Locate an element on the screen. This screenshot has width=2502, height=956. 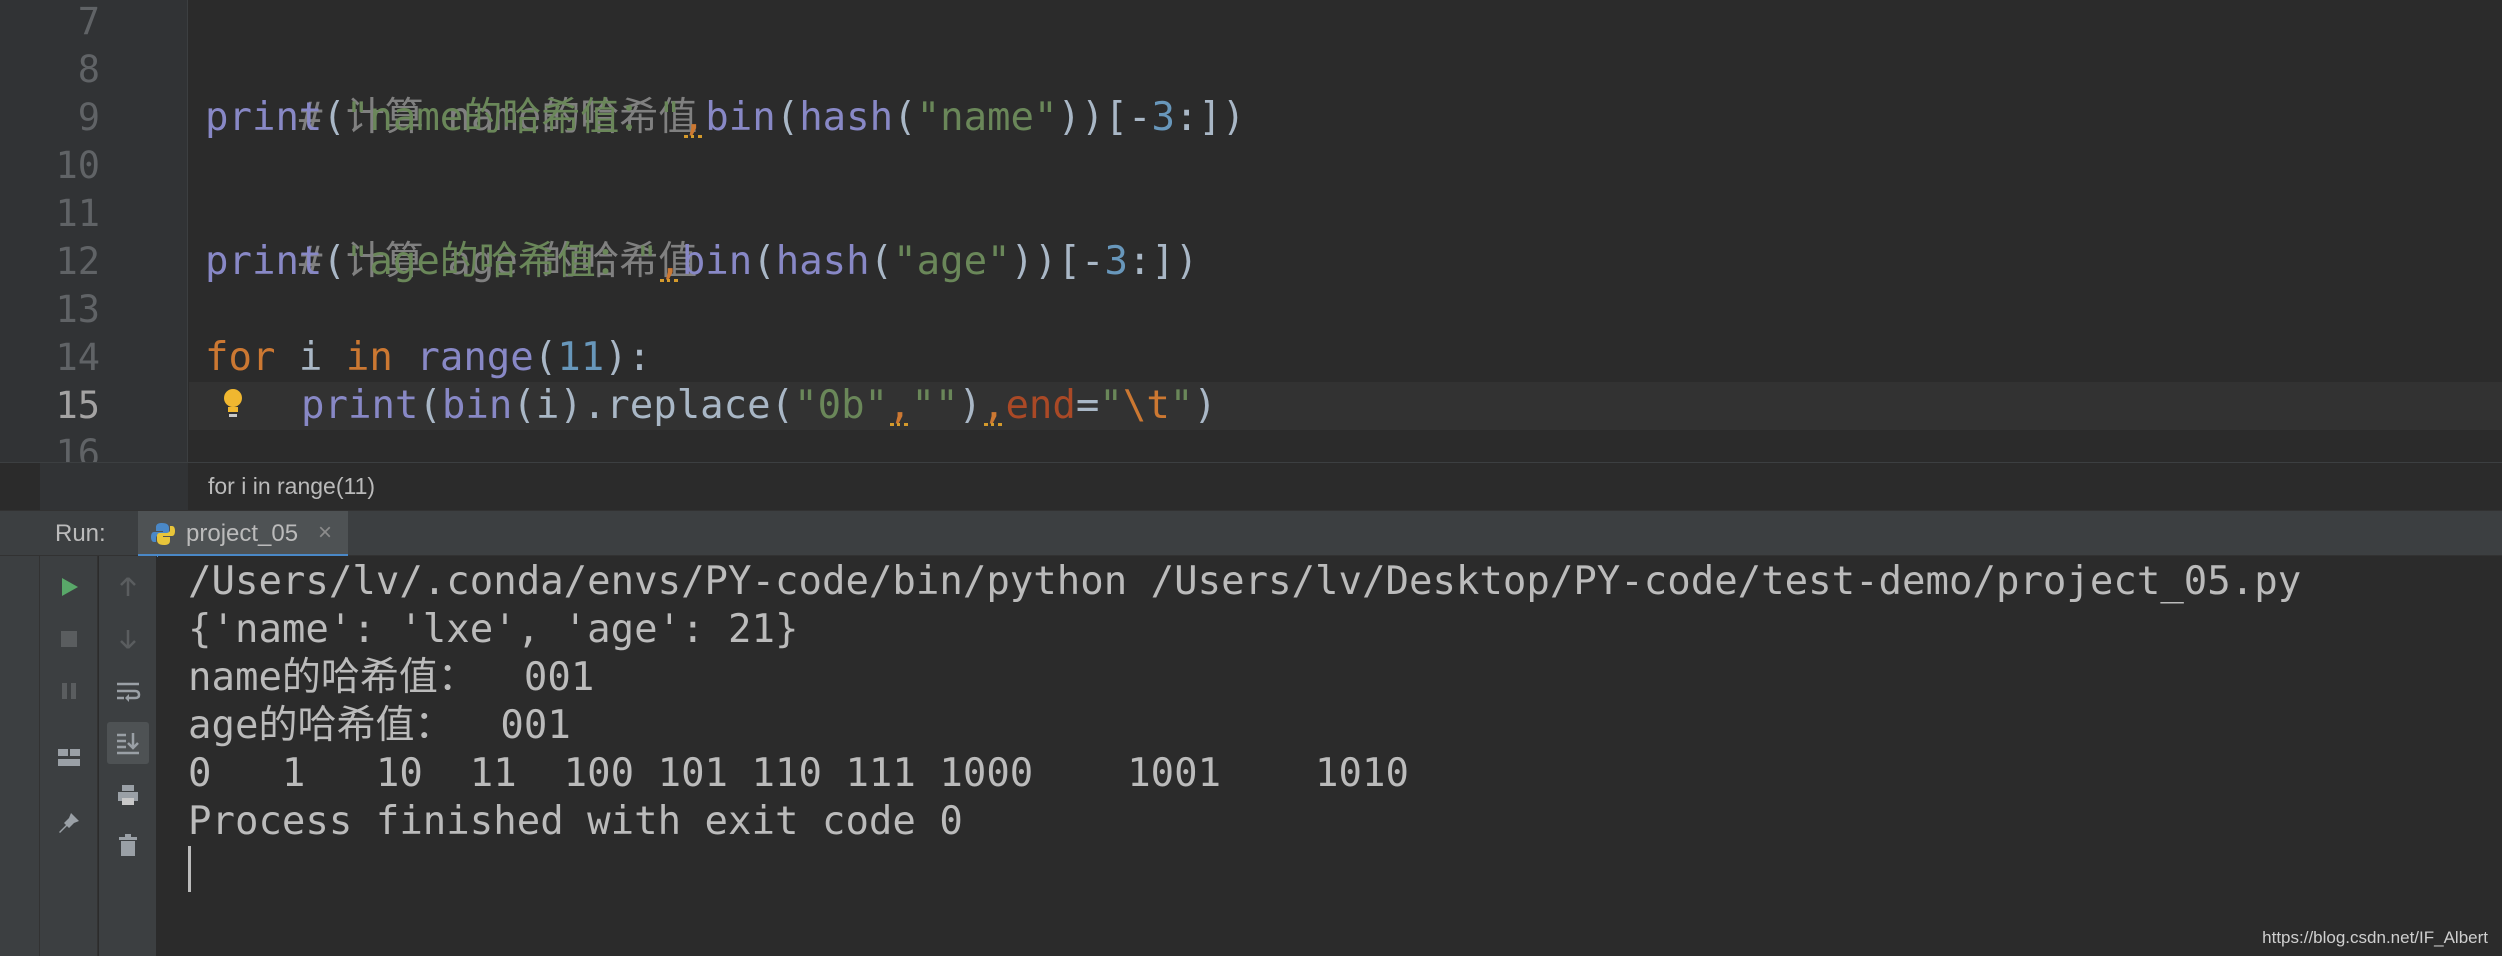
code-line-15: print(bin(i).replace("0b",""),end="\t") is located at coordinates (759, 406).